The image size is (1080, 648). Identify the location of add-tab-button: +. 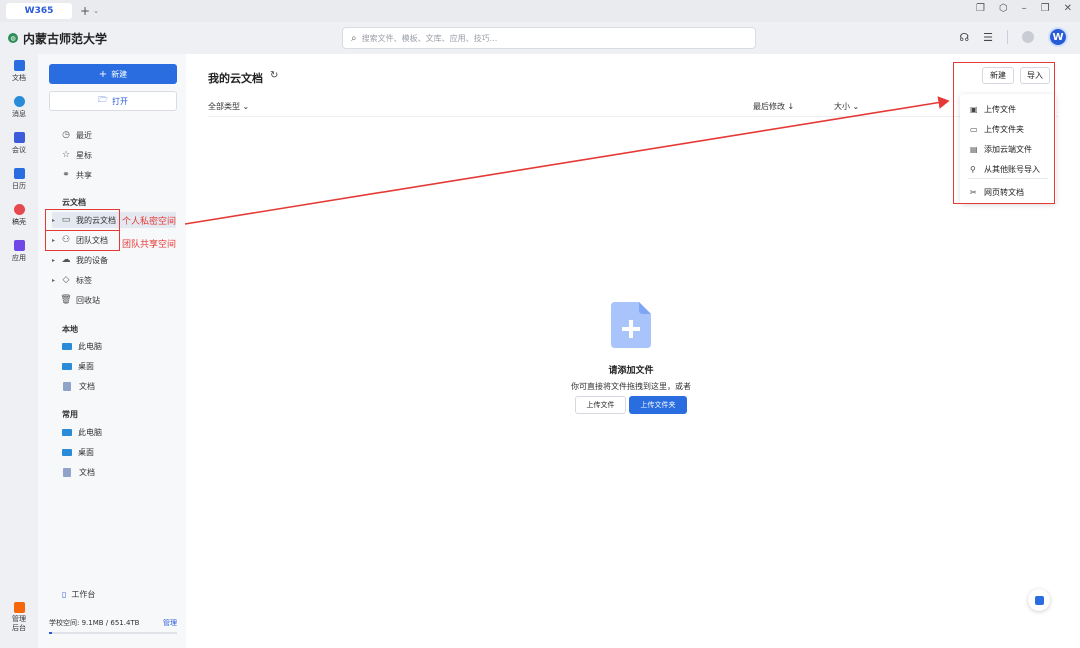
(85, 11).